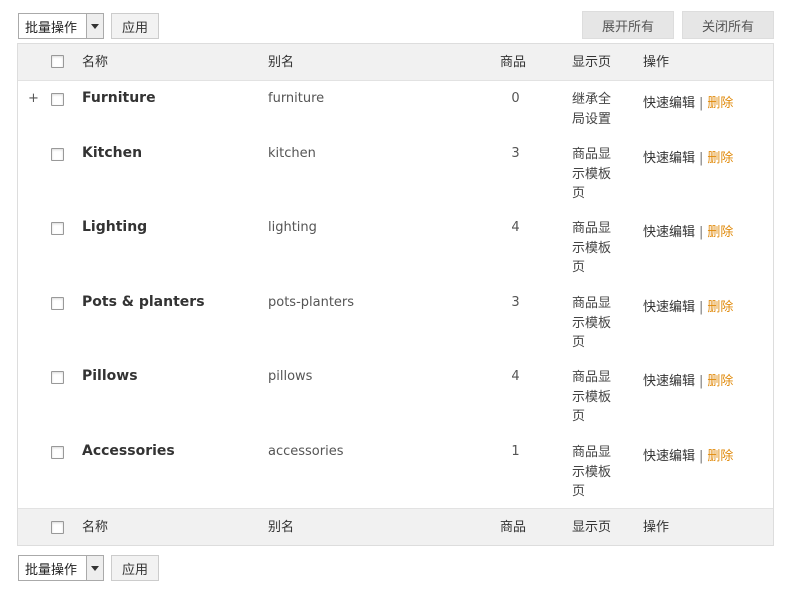 Image resolution: width=787 pixels, height=593 pixels. What do you see at coordinates (592, 62) in the screenshot?
I see `column-header-display: 显示页` at bounding box center [592, 62].